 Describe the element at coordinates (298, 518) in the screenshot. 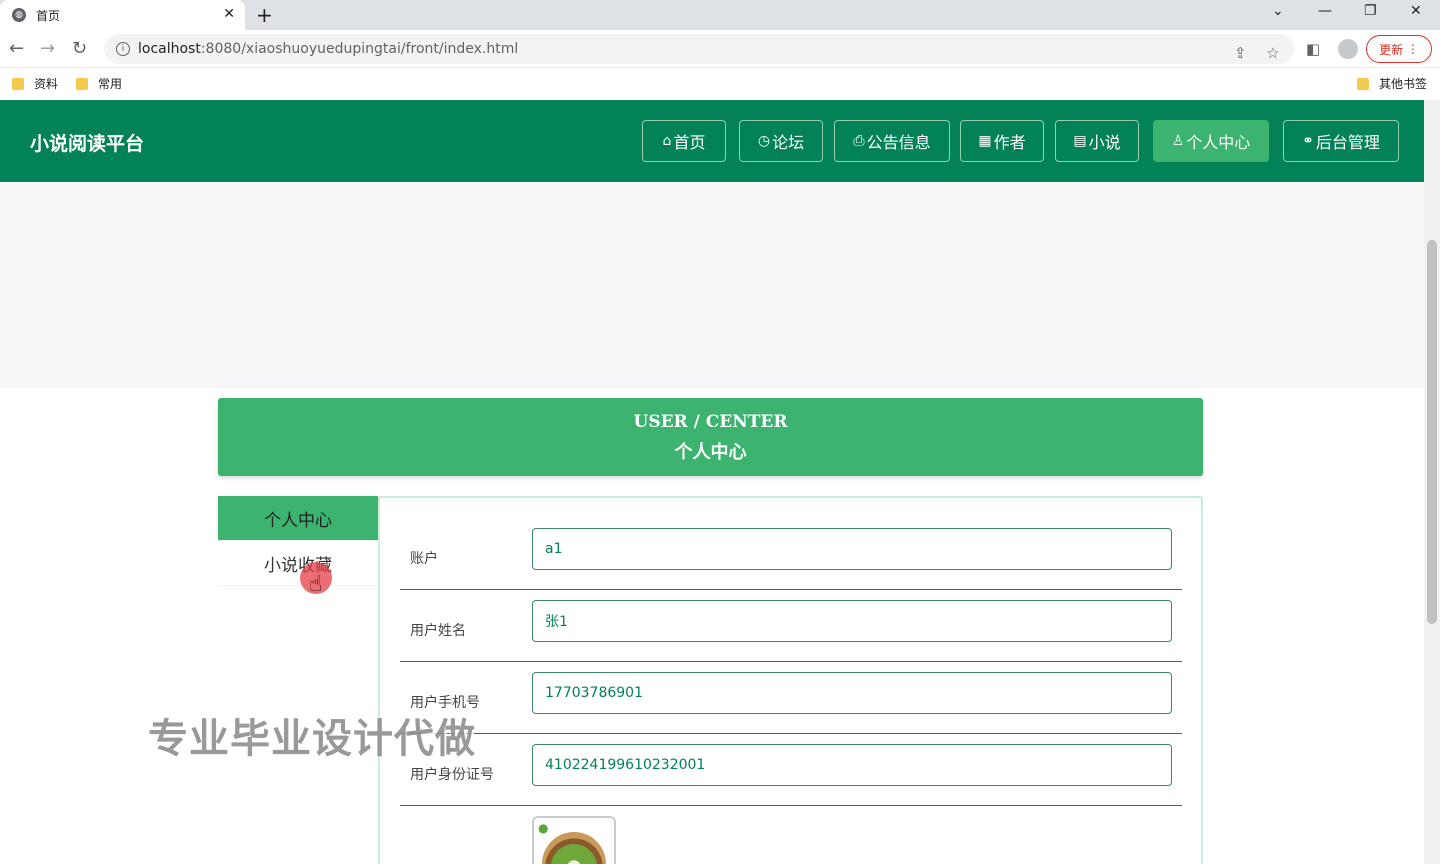

I see `side-item-user-center: 个人中心` at that location.